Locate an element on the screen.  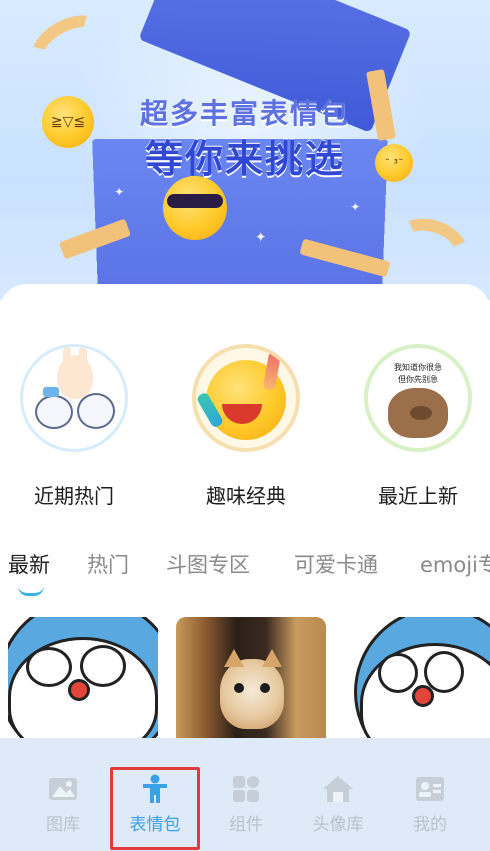
tab-emoji: emoji专 is located at coordinates (455, 564).